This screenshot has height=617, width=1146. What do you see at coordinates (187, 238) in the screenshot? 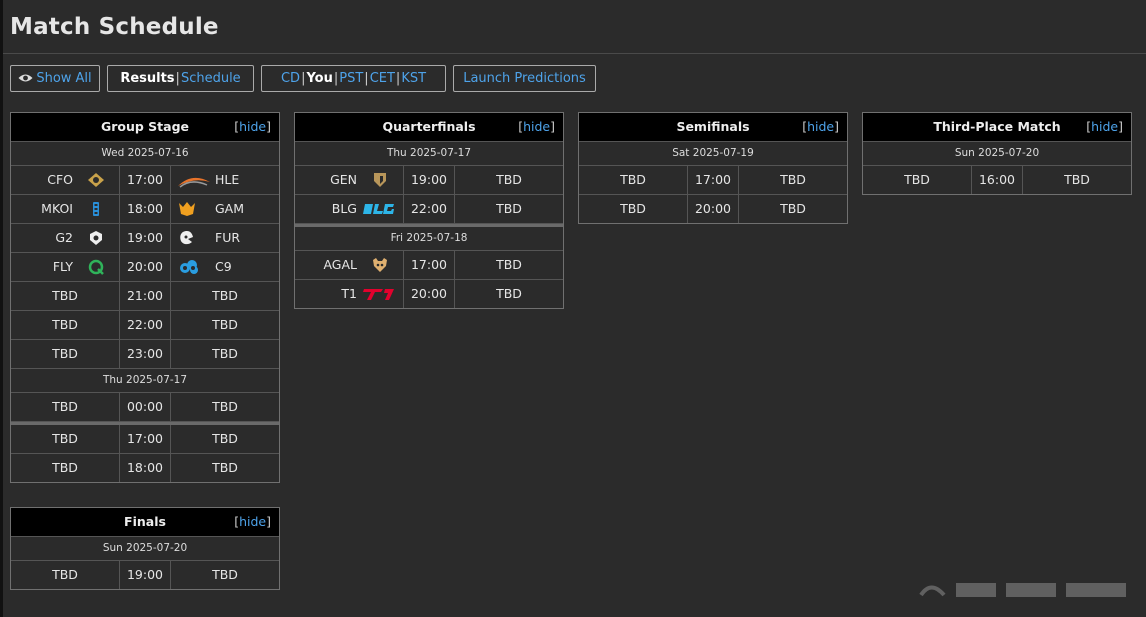
I see `fur-logo-icon` at bounding box center [187, 238].